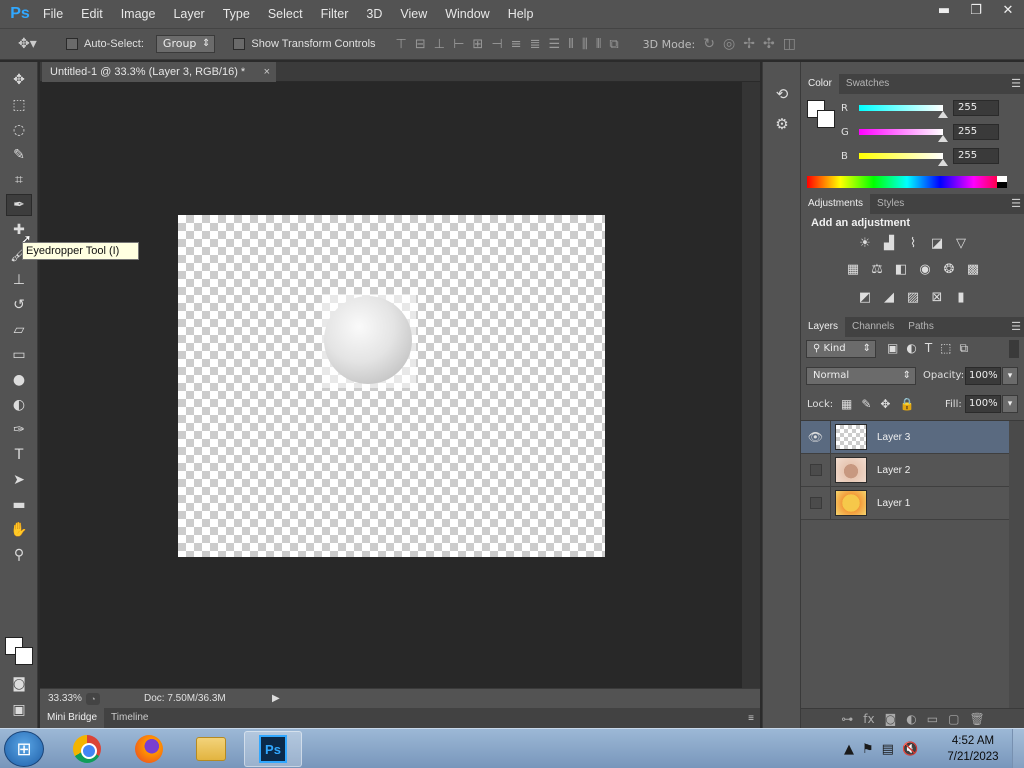 Image resolution: width=1024 pixels, height=768 pixels. Describe the element at coordinates (847, 719) in the screenshot. I see `link-layers-icon: ⊶` at that location.